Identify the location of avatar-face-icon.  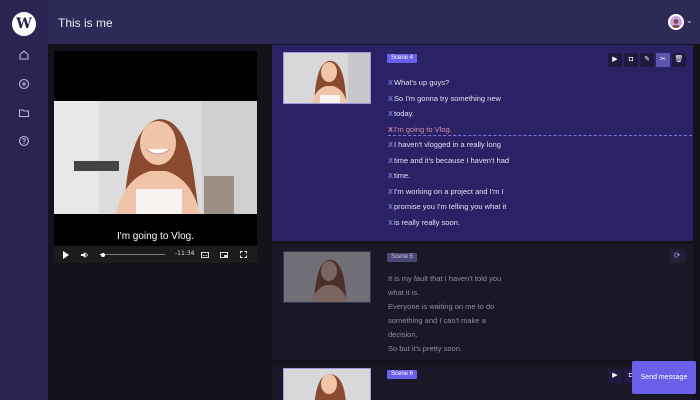
(676, 23).